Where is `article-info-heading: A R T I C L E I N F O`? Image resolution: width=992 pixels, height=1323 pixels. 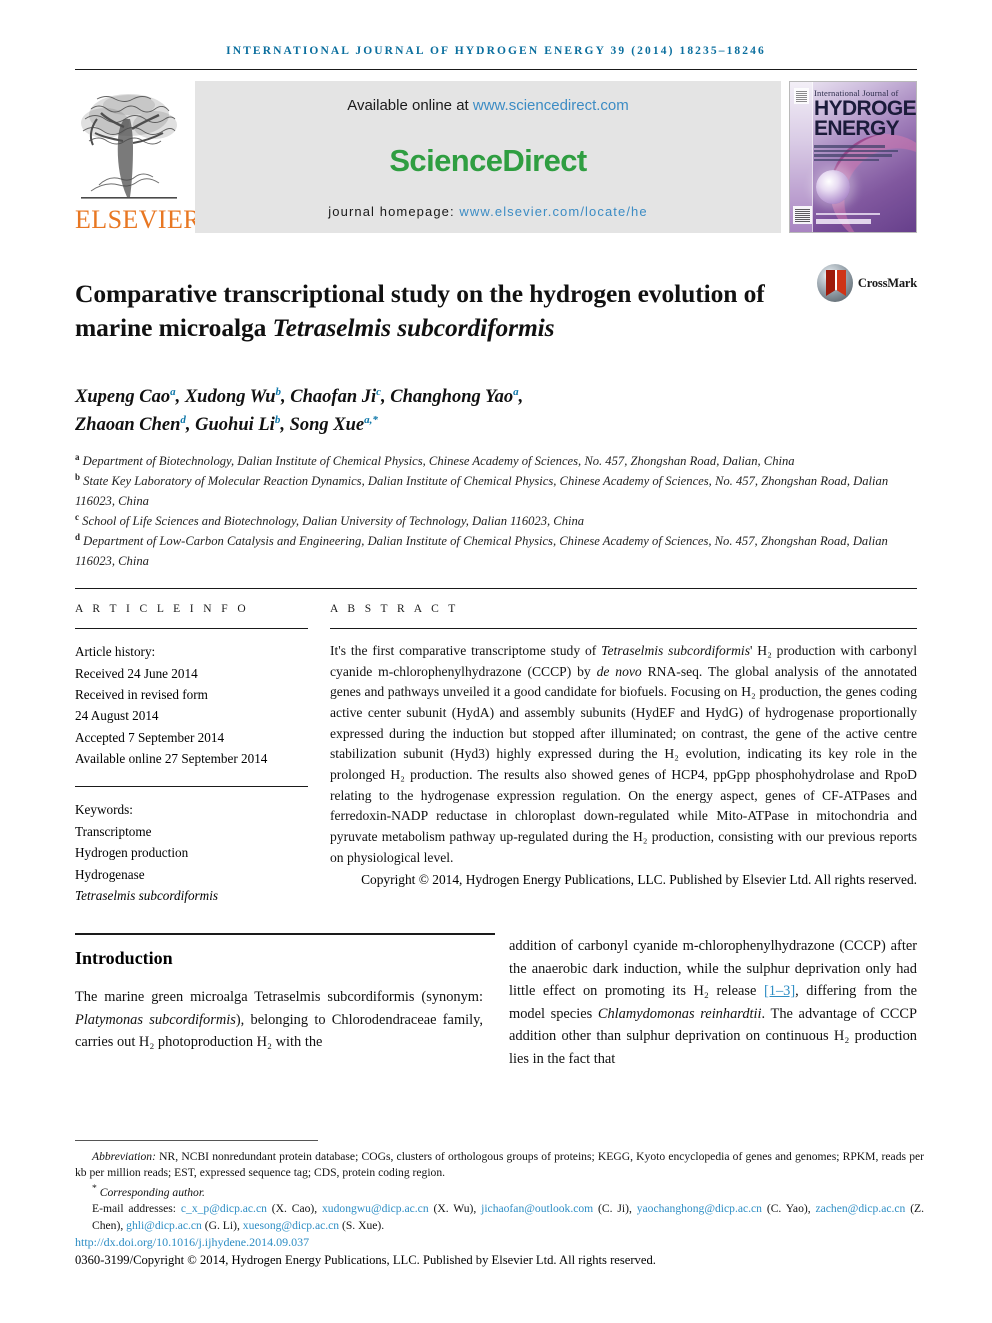 article-info-heading: A R T I C L E I N F O is located at coordinates (162, 609).